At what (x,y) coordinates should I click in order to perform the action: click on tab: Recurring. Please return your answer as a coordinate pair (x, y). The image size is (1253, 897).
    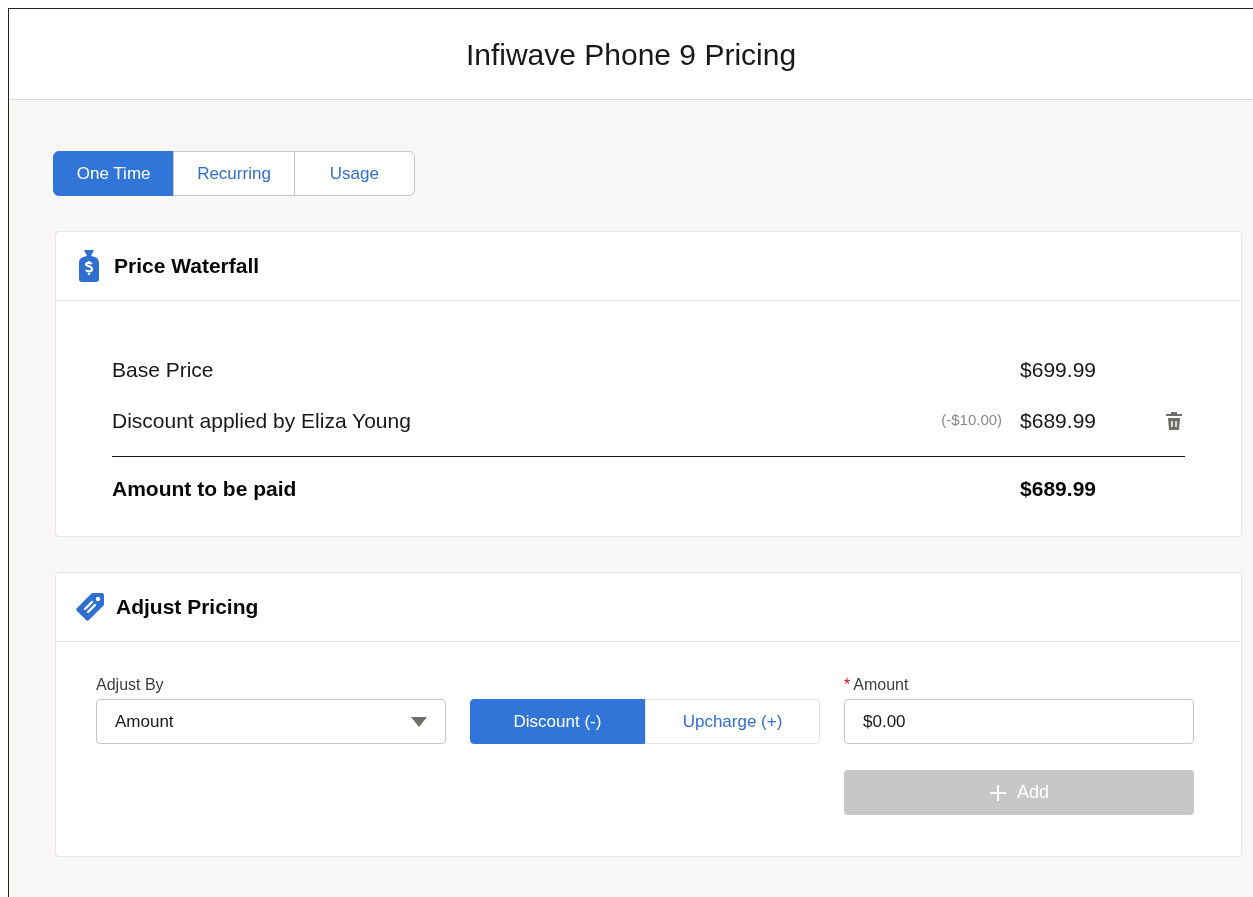
    Looking at the image, I should click on (234, 173).